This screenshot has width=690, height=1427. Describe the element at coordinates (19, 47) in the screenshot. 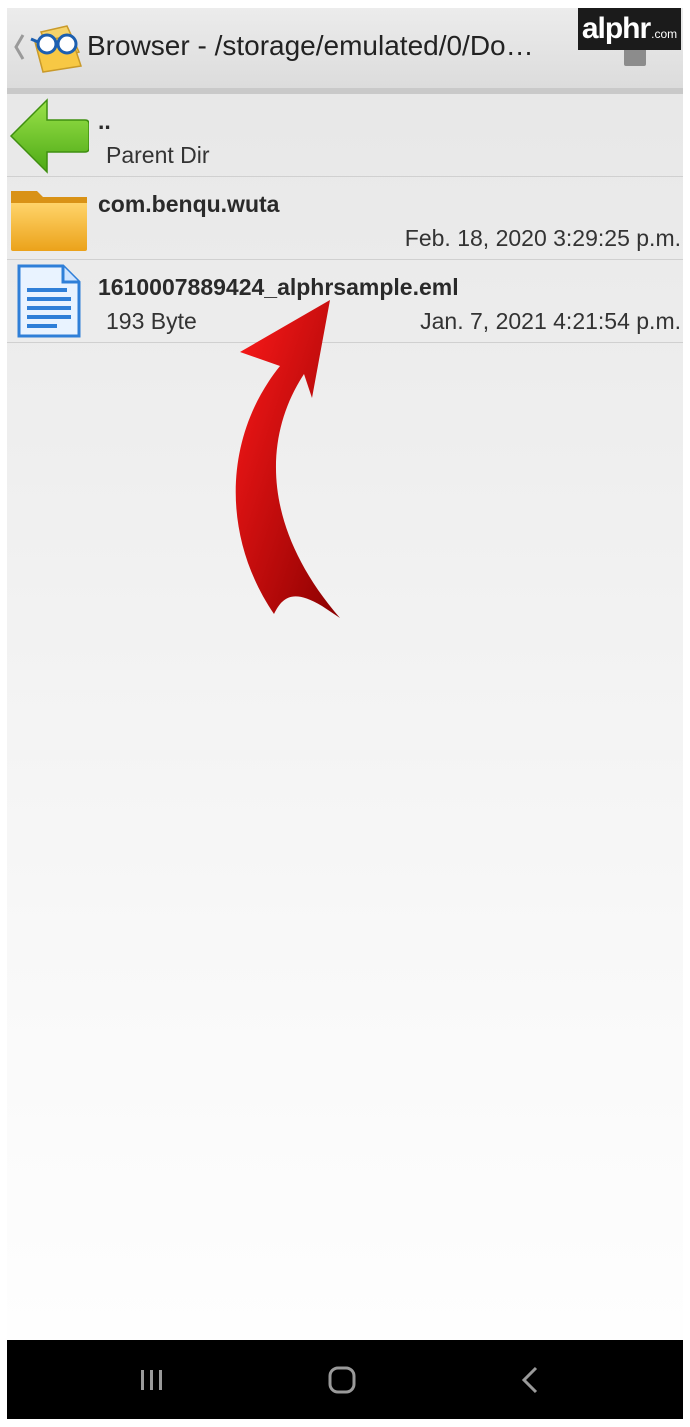

I see `chevron-left-icon` at that location.